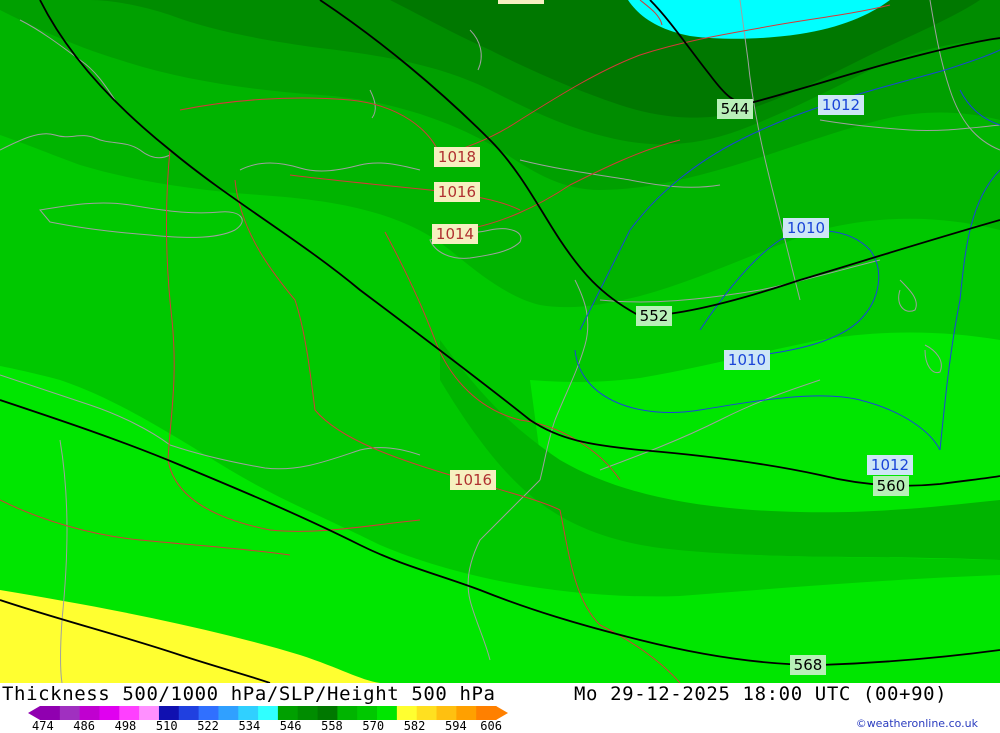 The height and width of the screenshot is (733, 1000). I want to click on svg-text: 552, so click(654, 316).